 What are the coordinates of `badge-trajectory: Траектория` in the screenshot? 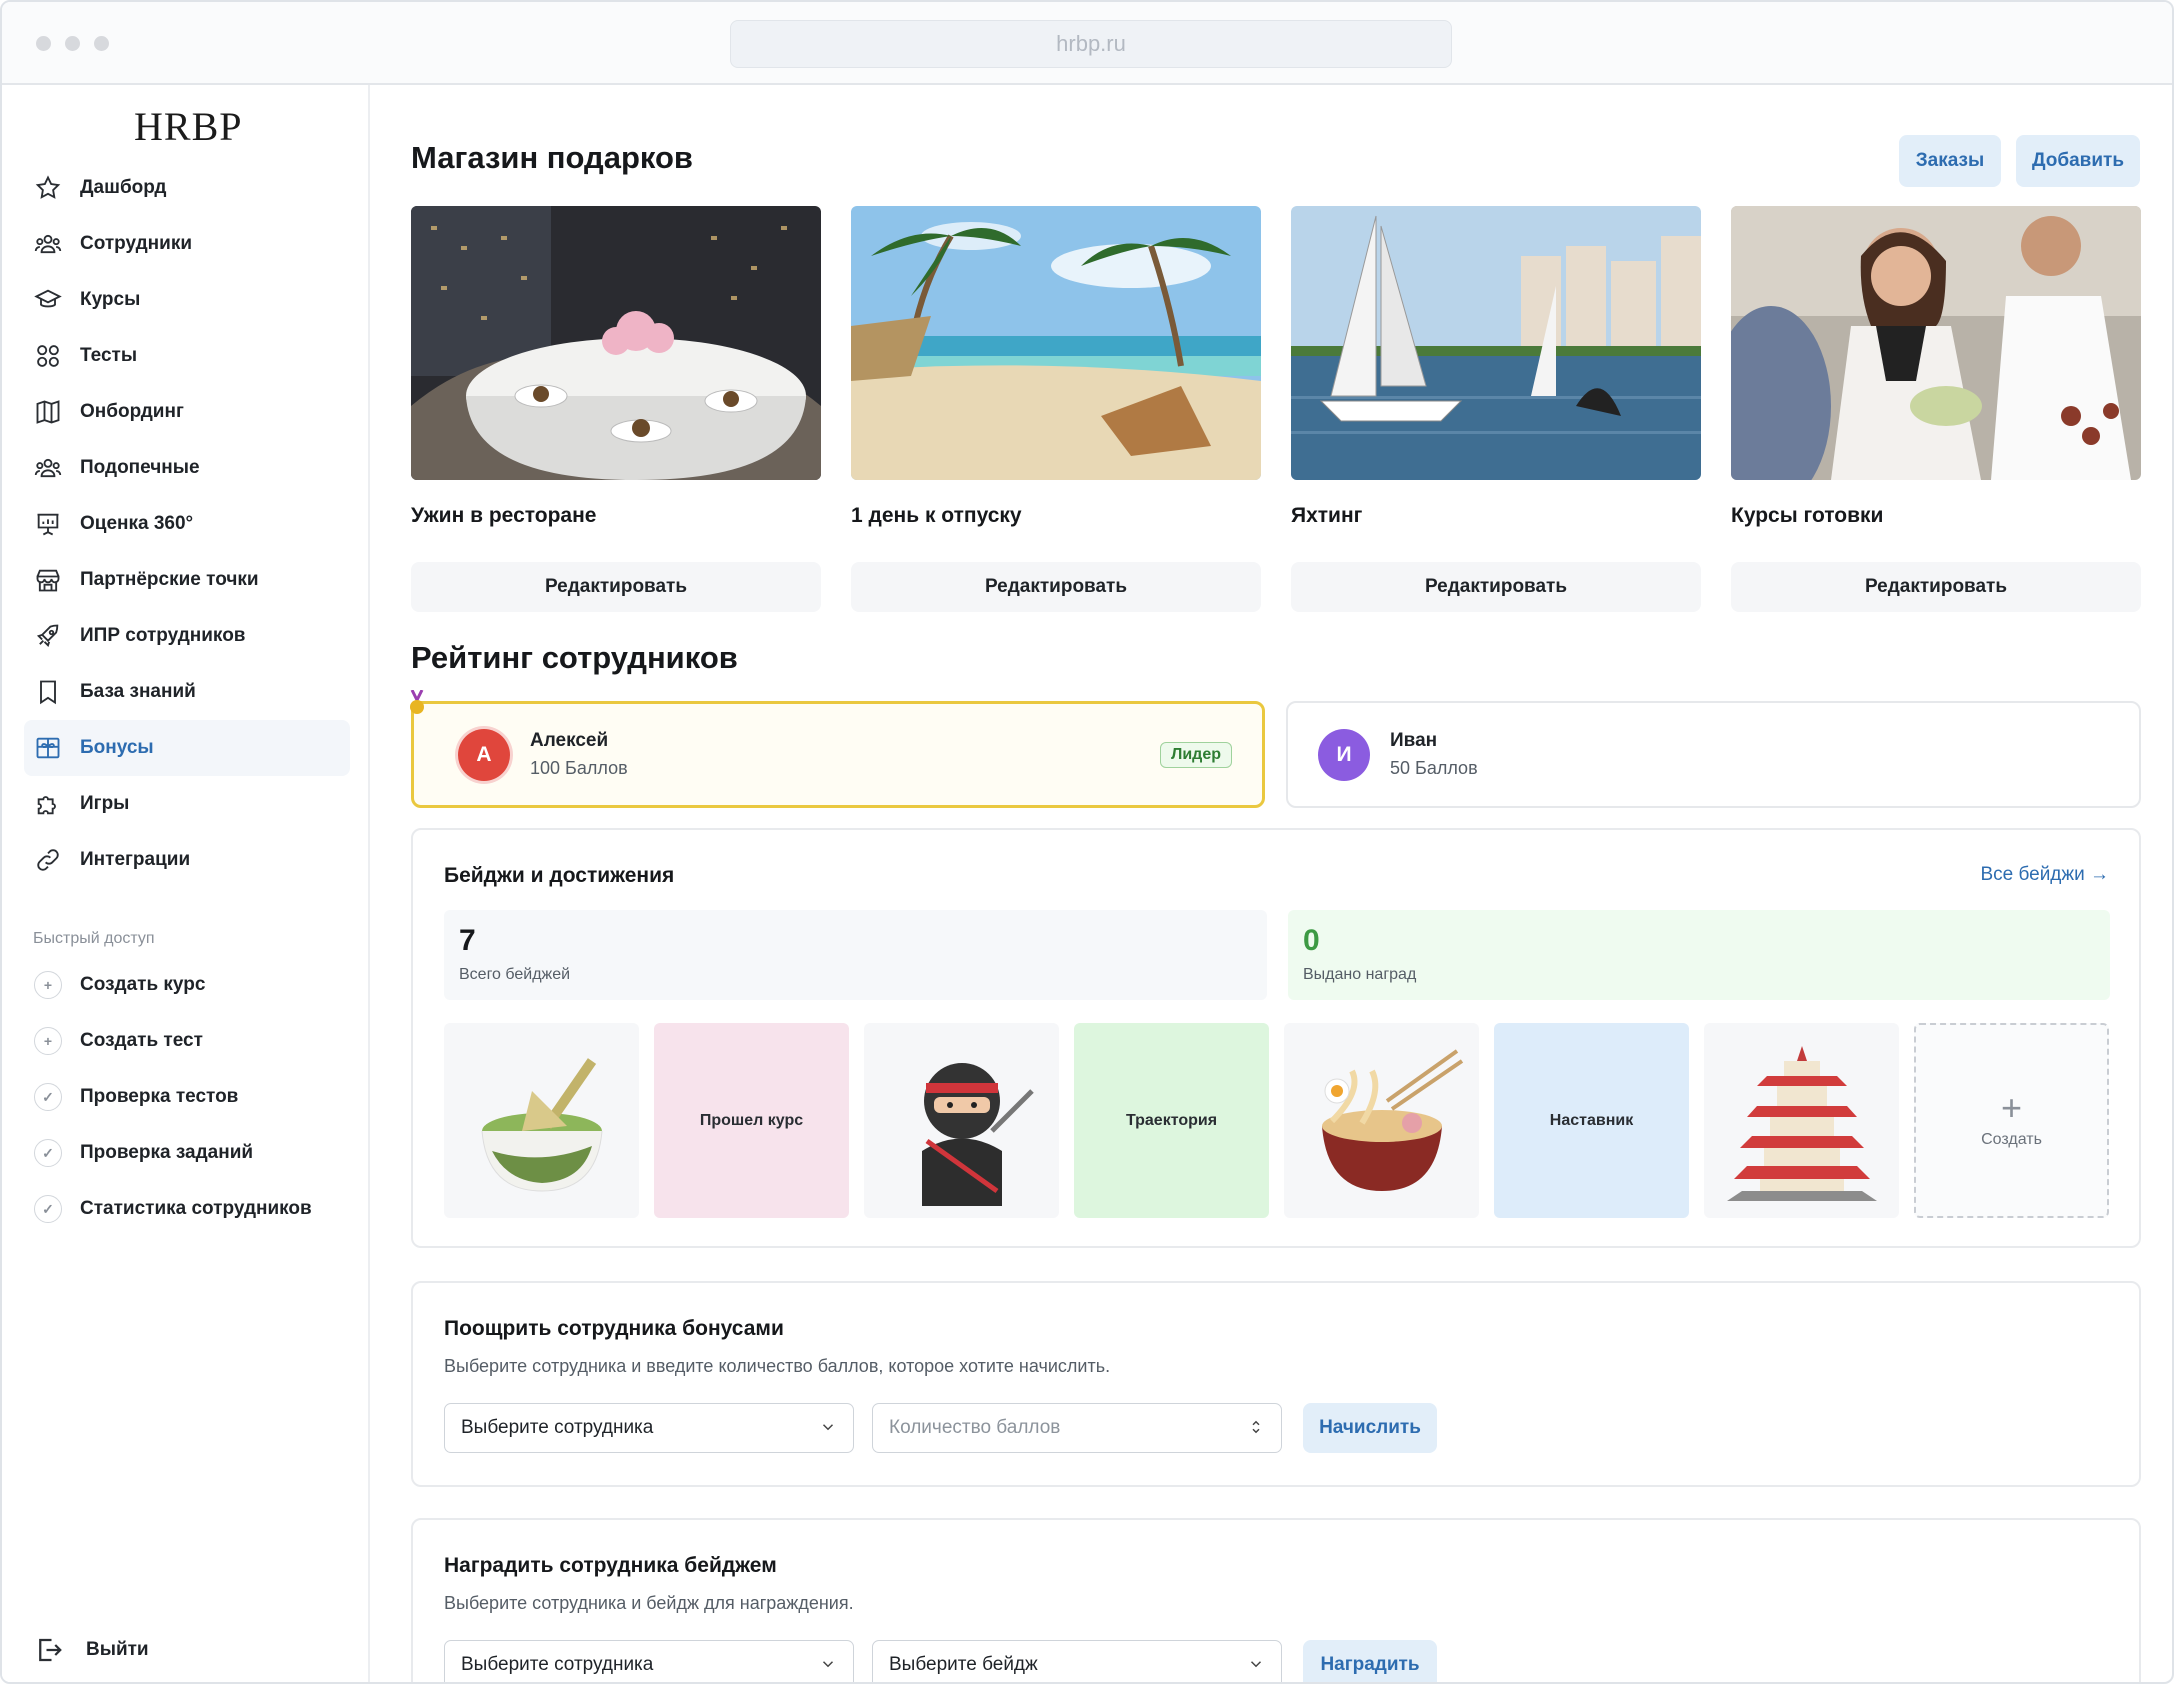 It's located at (1171, 1120).